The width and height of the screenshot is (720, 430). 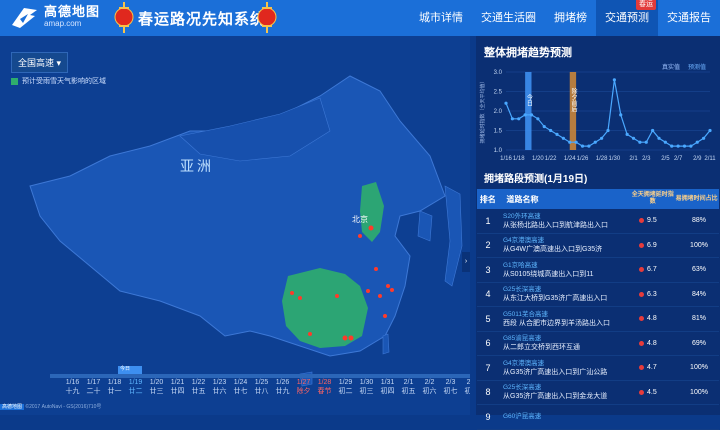 I want to click on row-rank: 8, so click(x=488, y=392).